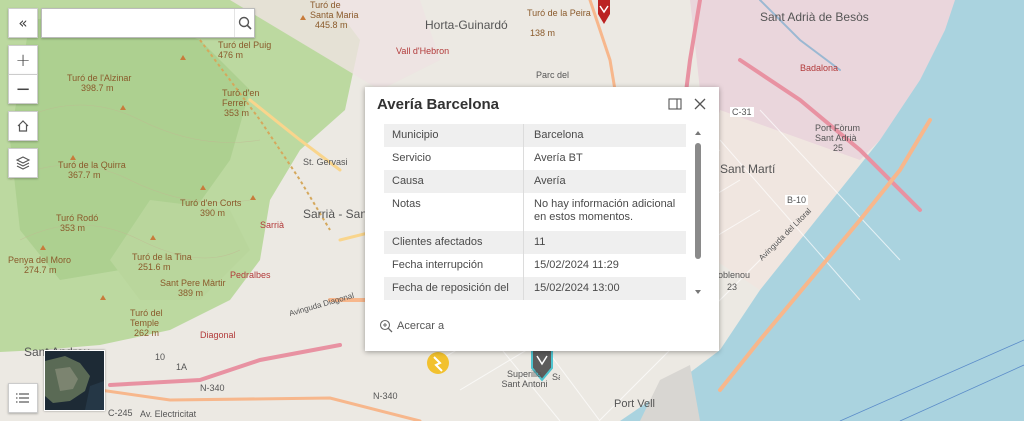  Describe the element at coordinates (421, 326) in the screenshot. I see `zoom-to-label: Acercar a` at that location.